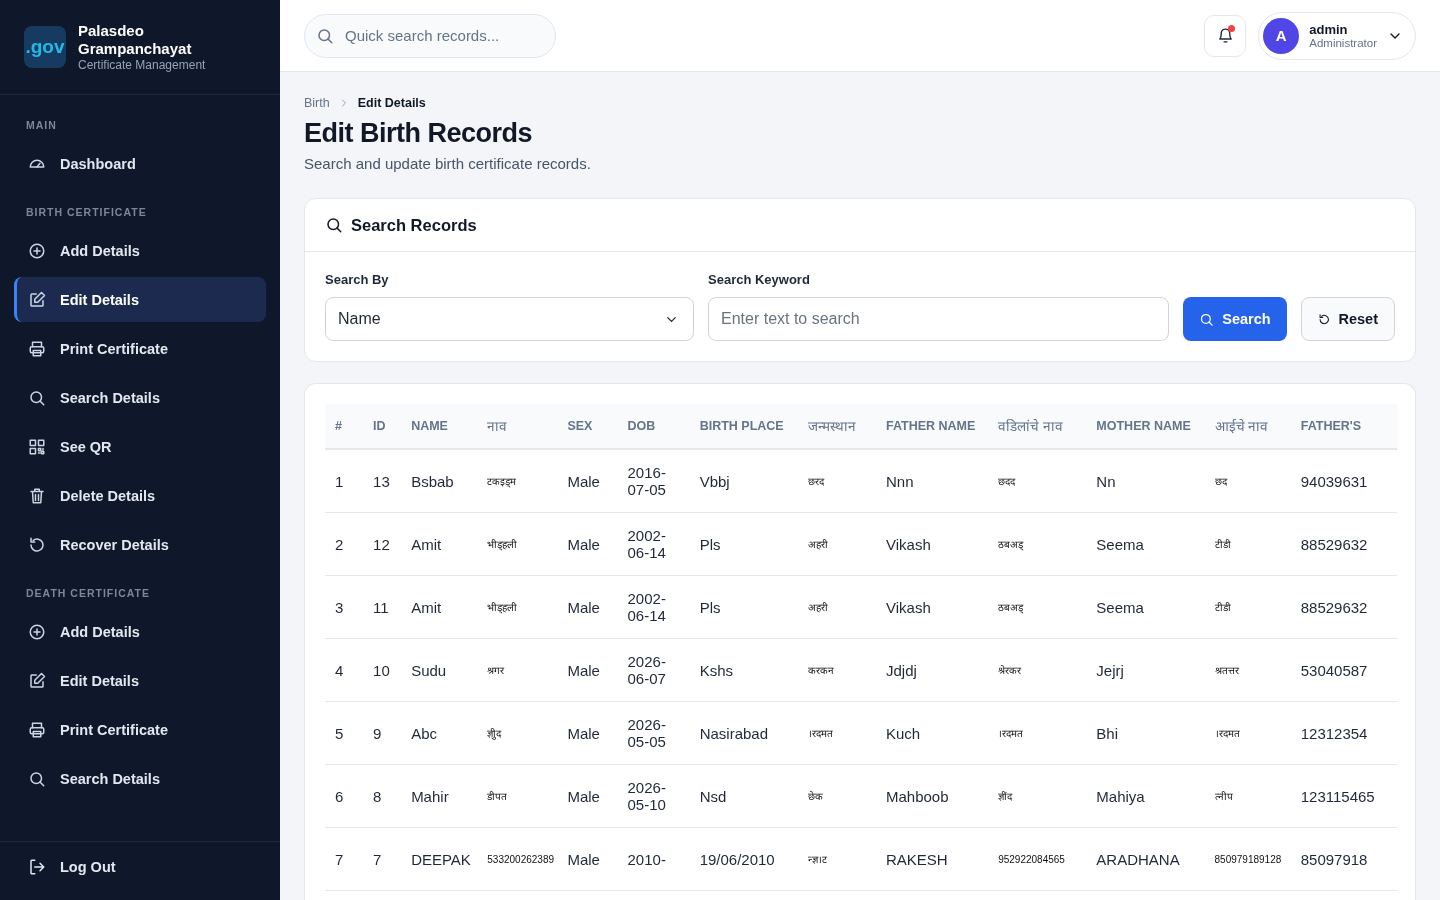  Describe the element at coordinates (424, 733) in the screenshot. I see `table-cell: Abc` at that location.